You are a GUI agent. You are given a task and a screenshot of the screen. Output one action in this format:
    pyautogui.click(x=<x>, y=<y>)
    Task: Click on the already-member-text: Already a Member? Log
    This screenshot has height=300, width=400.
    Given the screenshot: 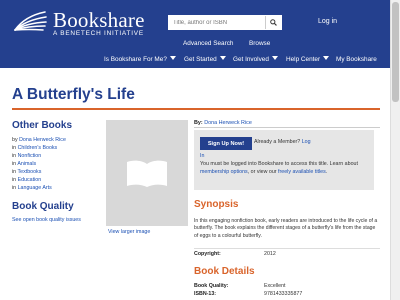 What is the action you would take?
    pyautogui.click(x=282, y=142)
    